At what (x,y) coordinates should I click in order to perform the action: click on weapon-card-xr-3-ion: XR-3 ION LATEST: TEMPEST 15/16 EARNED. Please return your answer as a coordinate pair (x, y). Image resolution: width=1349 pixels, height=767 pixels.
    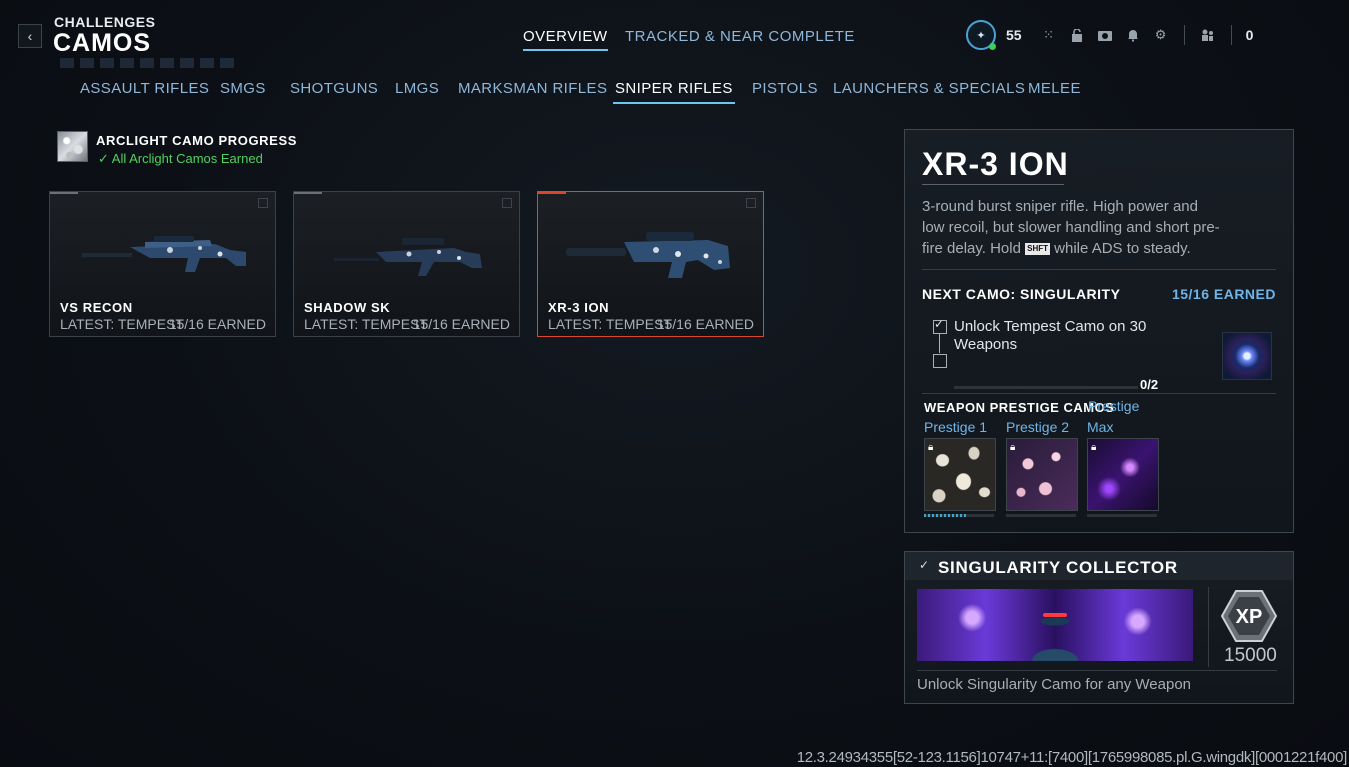
    Looking at the image, I should click on (650, 264).